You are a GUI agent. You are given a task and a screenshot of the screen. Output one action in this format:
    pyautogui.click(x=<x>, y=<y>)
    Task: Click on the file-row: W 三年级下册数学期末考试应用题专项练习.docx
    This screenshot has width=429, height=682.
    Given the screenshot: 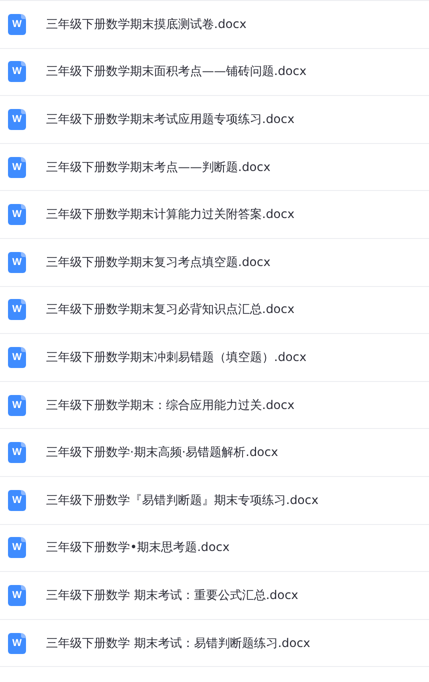 What is the action you would take?
    pyautogui.click(x=214, y=120)
    